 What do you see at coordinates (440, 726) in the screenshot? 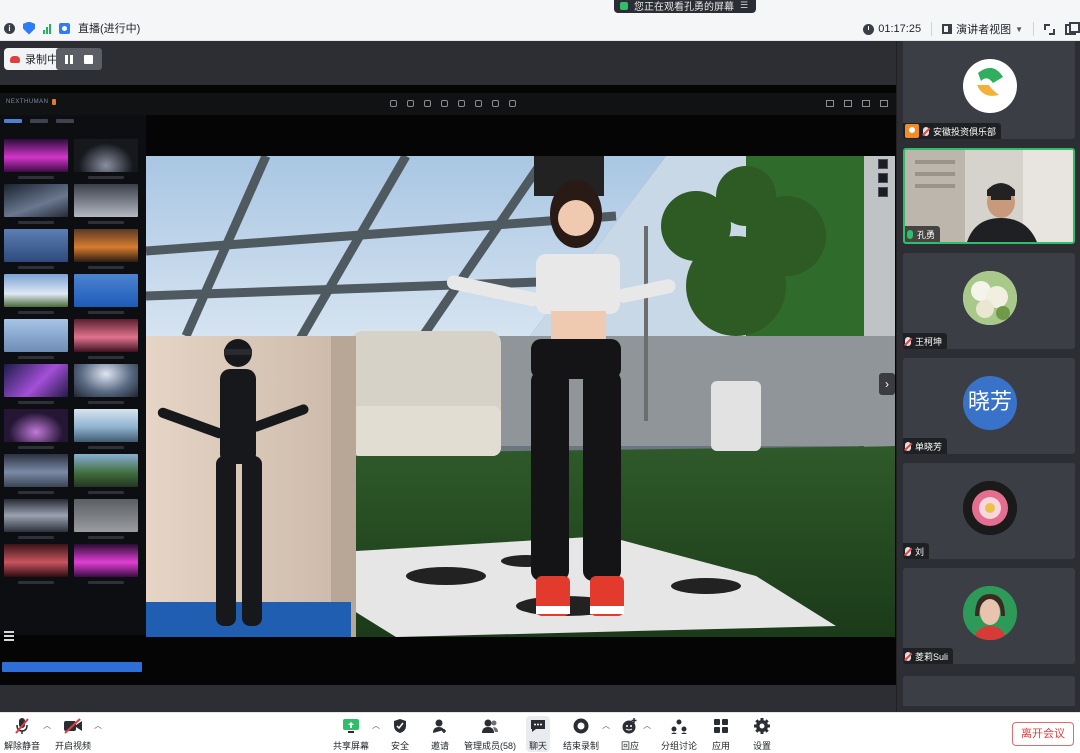
I see `add-user-icon` at bounding box center [440, 726].